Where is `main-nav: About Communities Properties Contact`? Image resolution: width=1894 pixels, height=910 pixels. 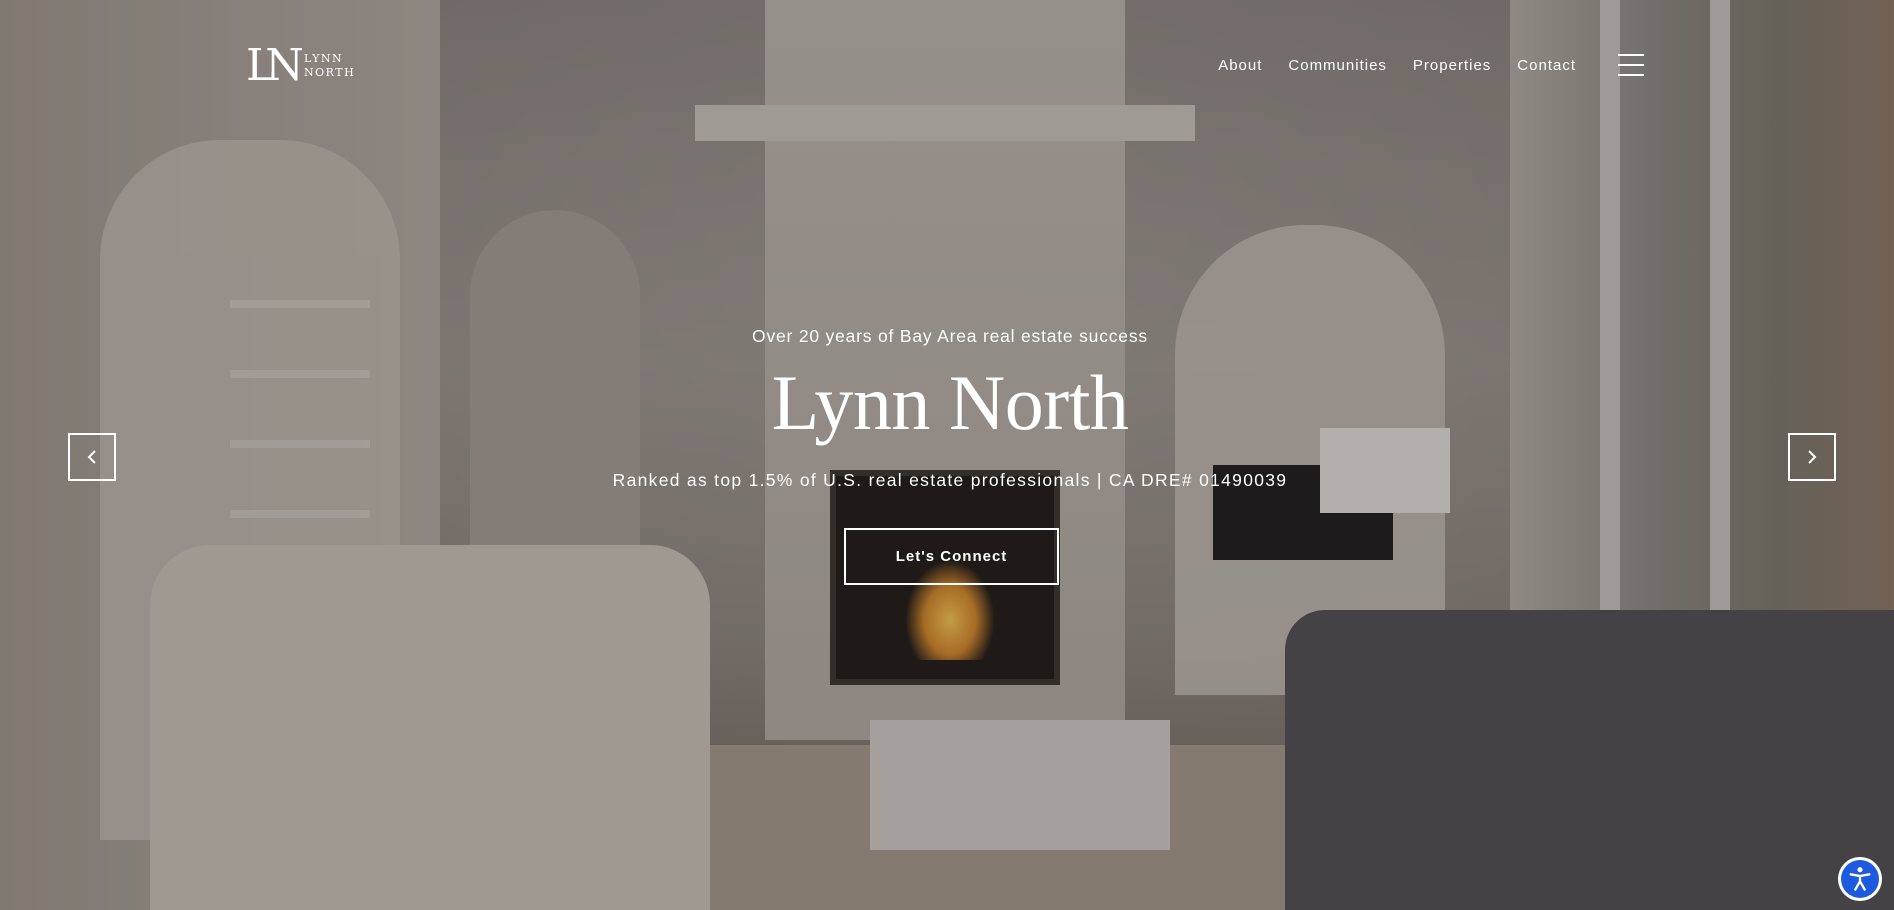 main-nav: About Communities Properties Contact is located at coordinates (1397, 65).